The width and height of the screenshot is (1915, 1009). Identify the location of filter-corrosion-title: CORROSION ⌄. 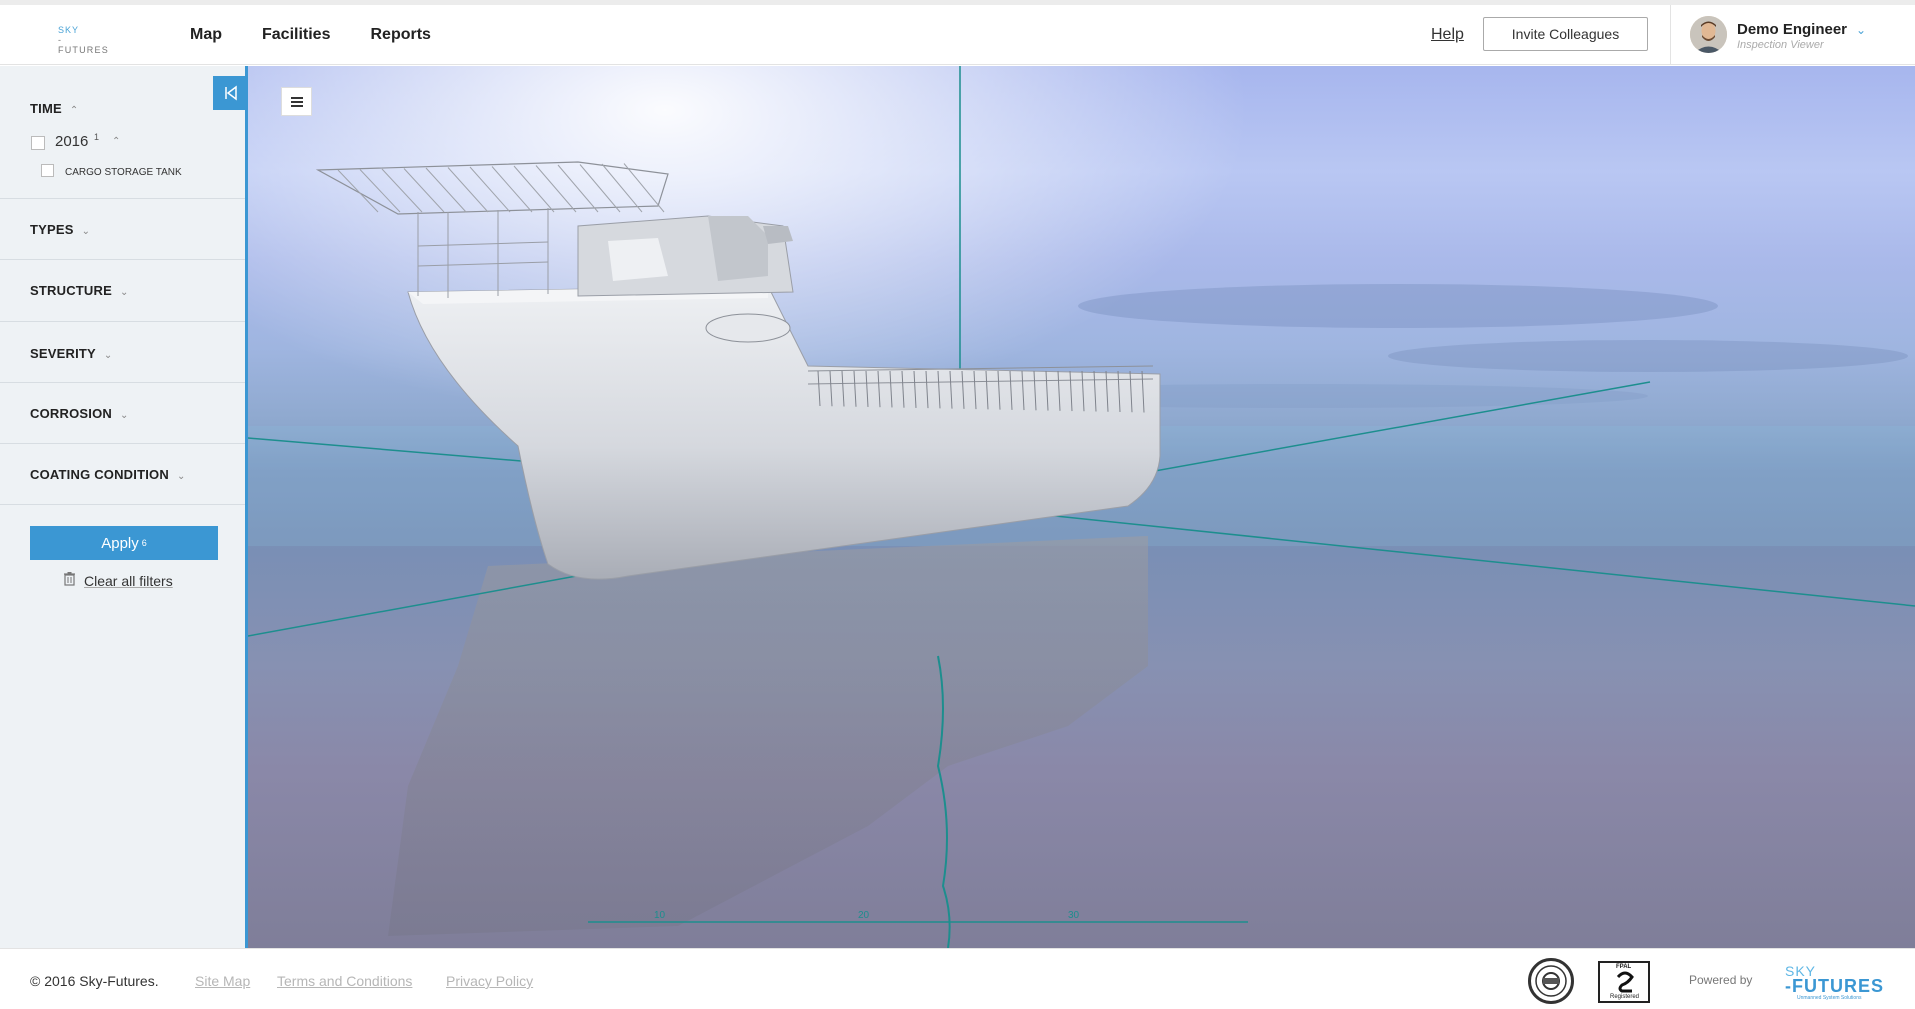
(79, 413).